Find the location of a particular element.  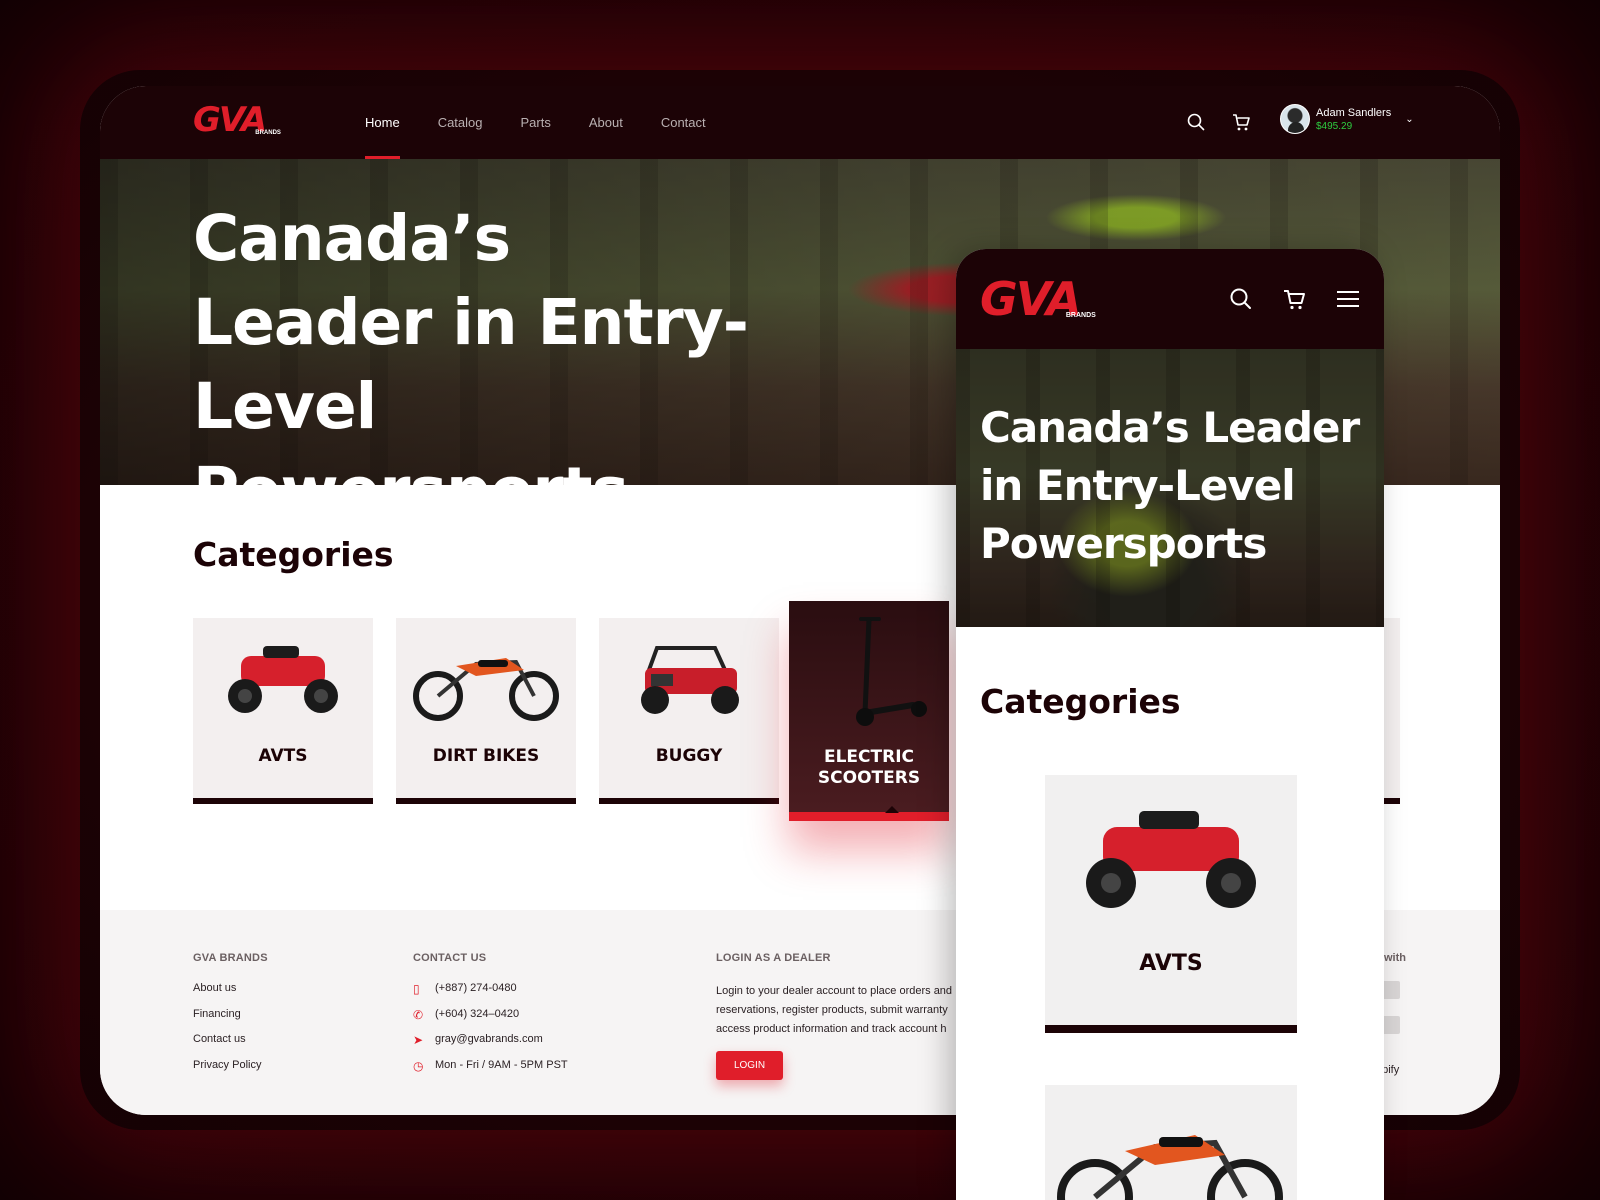

user-balance: $495.29 is located at coordinates (1334, 126).